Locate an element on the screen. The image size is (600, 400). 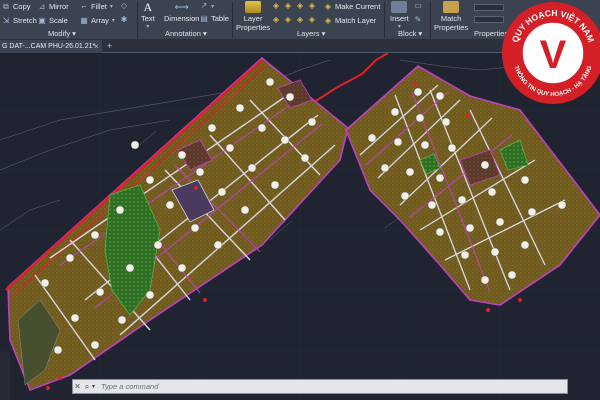
layer-unlock-icon: ◈ is located at coordinates (312, 20).